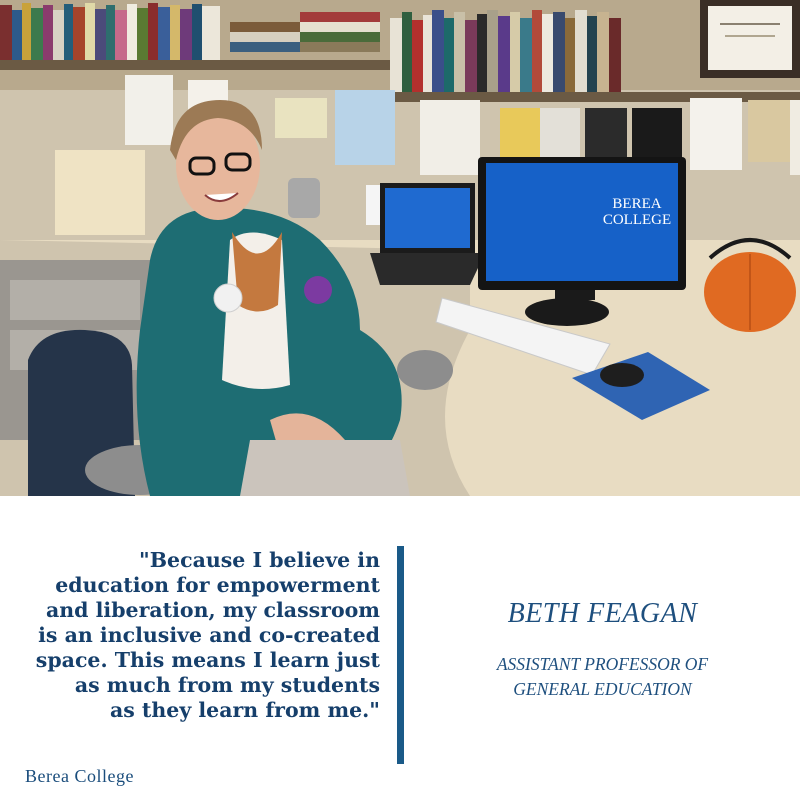 The height and width of the screenshot is (800, 800). I want to click on person-title: ASSISTANT PROFESSOR OF GENERAL EDUCATION, so click(602, 676).